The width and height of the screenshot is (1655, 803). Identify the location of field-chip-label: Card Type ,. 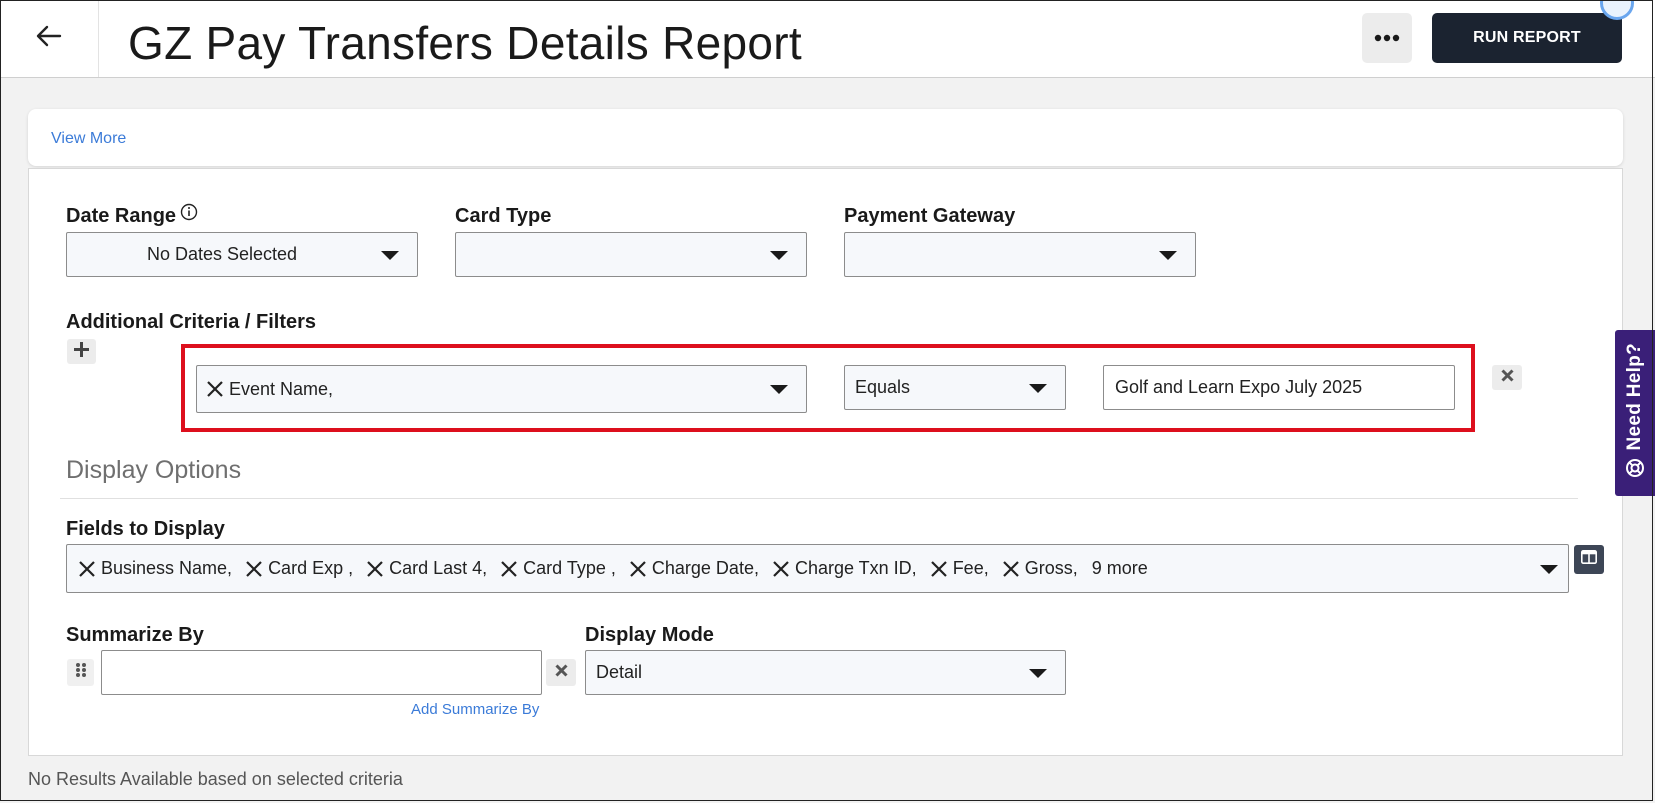
(569, 568).